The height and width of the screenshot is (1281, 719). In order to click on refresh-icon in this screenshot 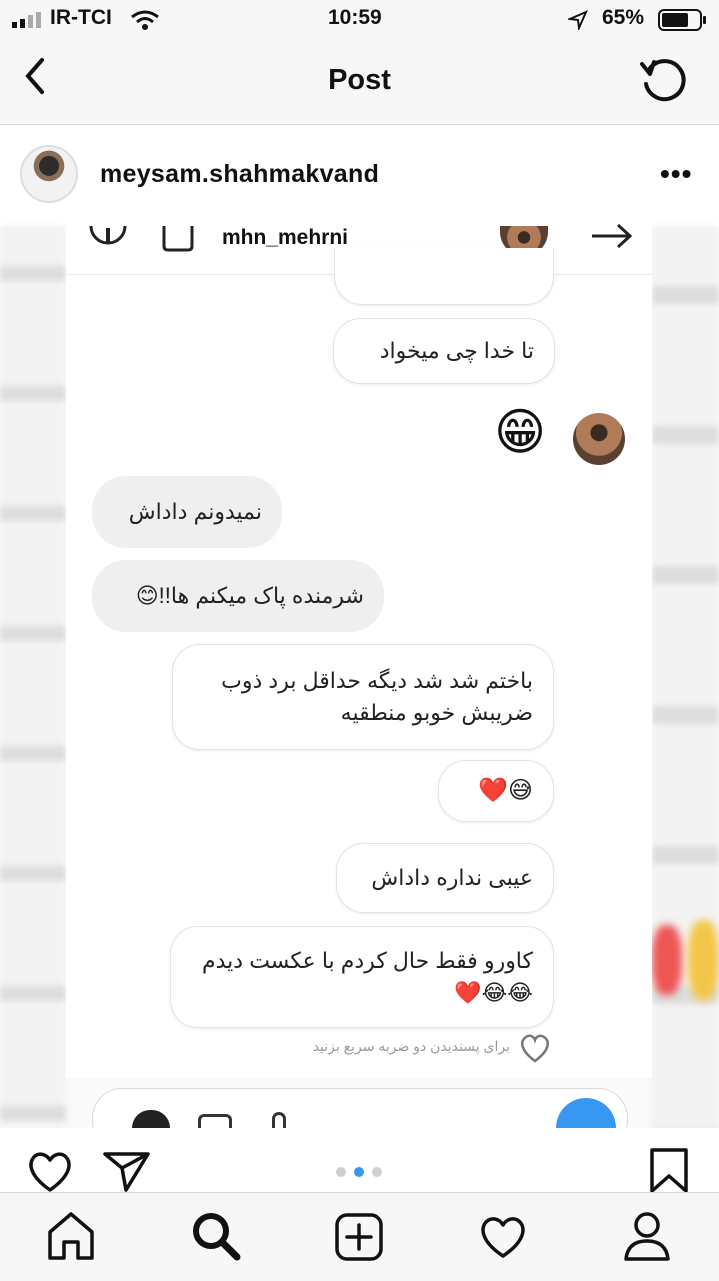, I will do `click(663, 80)`.